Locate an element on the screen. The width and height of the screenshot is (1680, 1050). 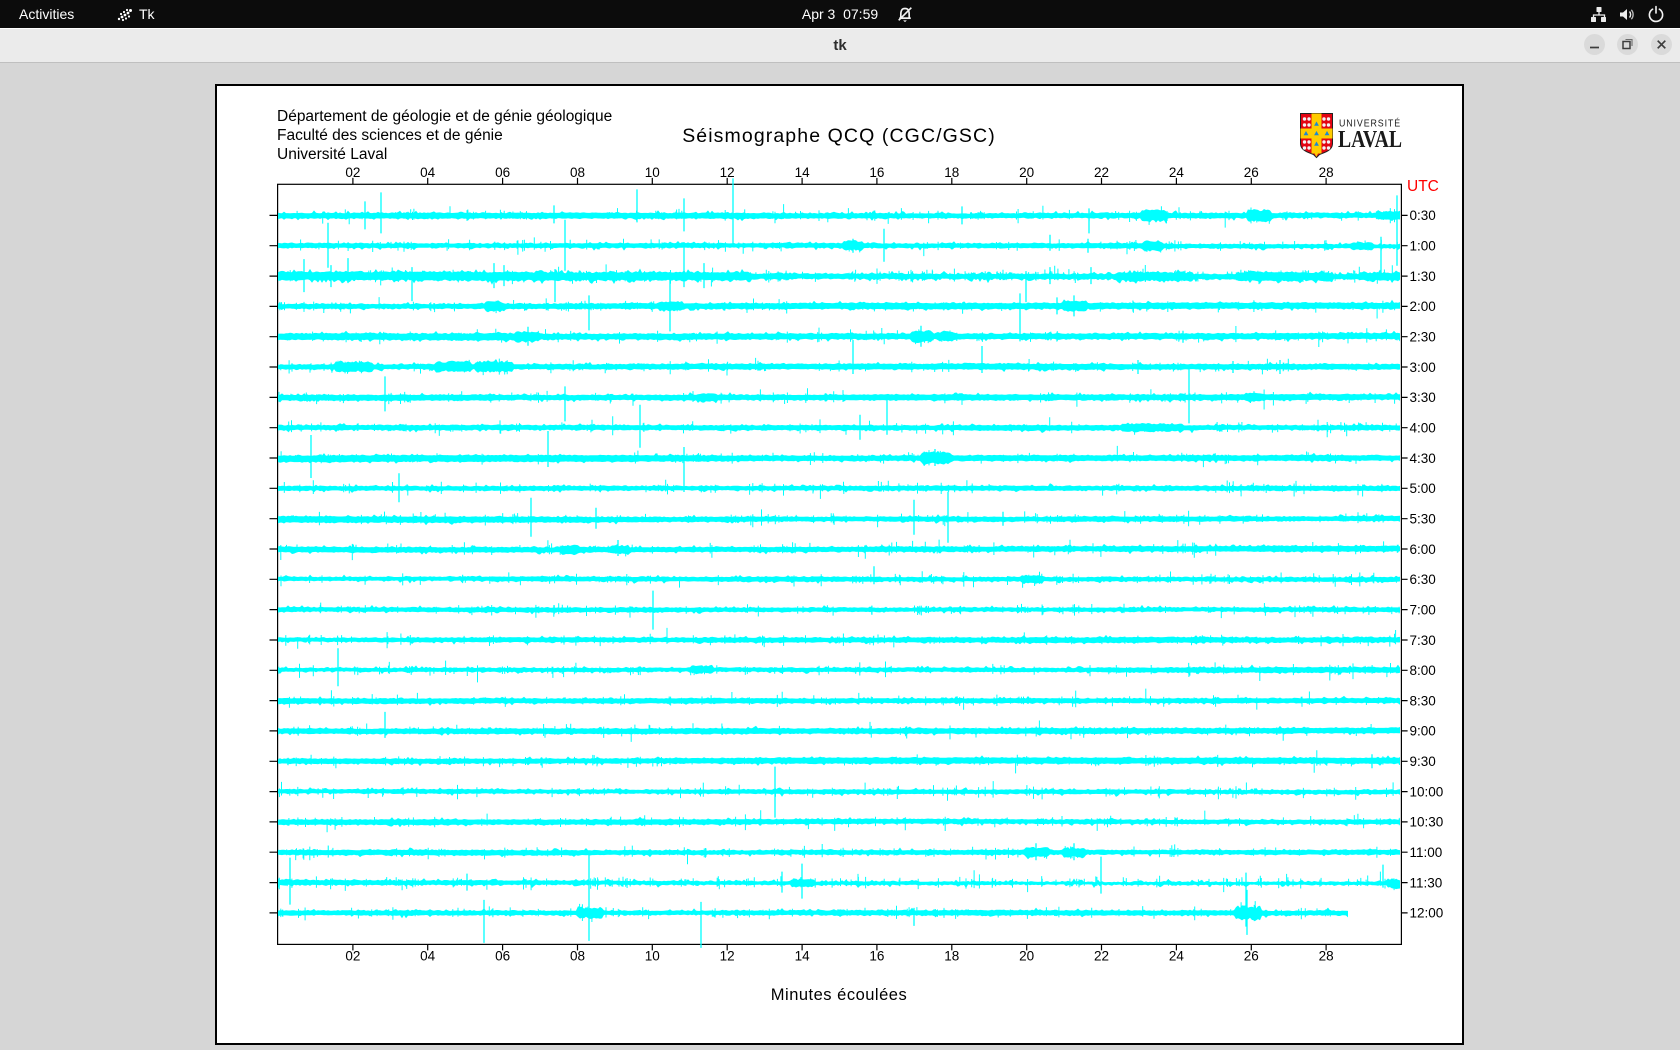
svg-text: 9:30 is located at coordinates (1423, 761).